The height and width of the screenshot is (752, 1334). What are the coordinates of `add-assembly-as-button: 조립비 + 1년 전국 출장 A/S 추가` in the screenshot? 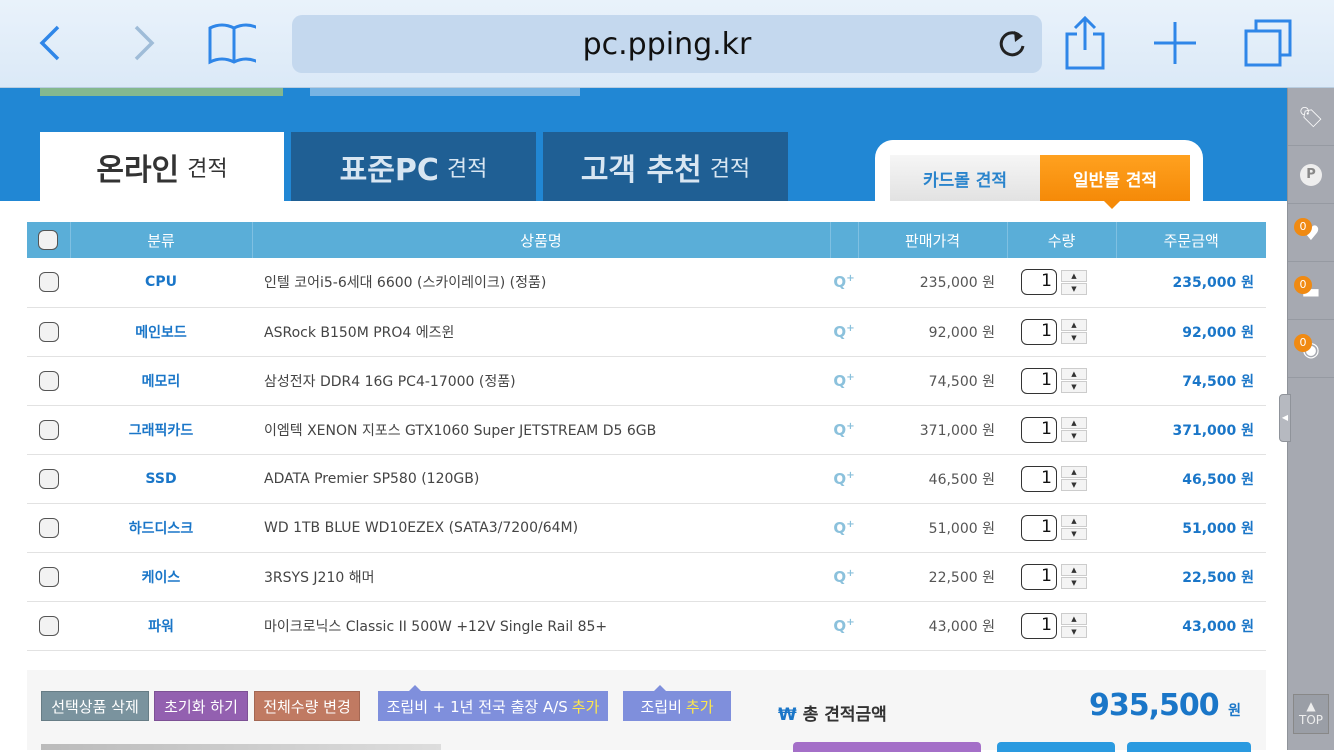 It's located at (493, 703).